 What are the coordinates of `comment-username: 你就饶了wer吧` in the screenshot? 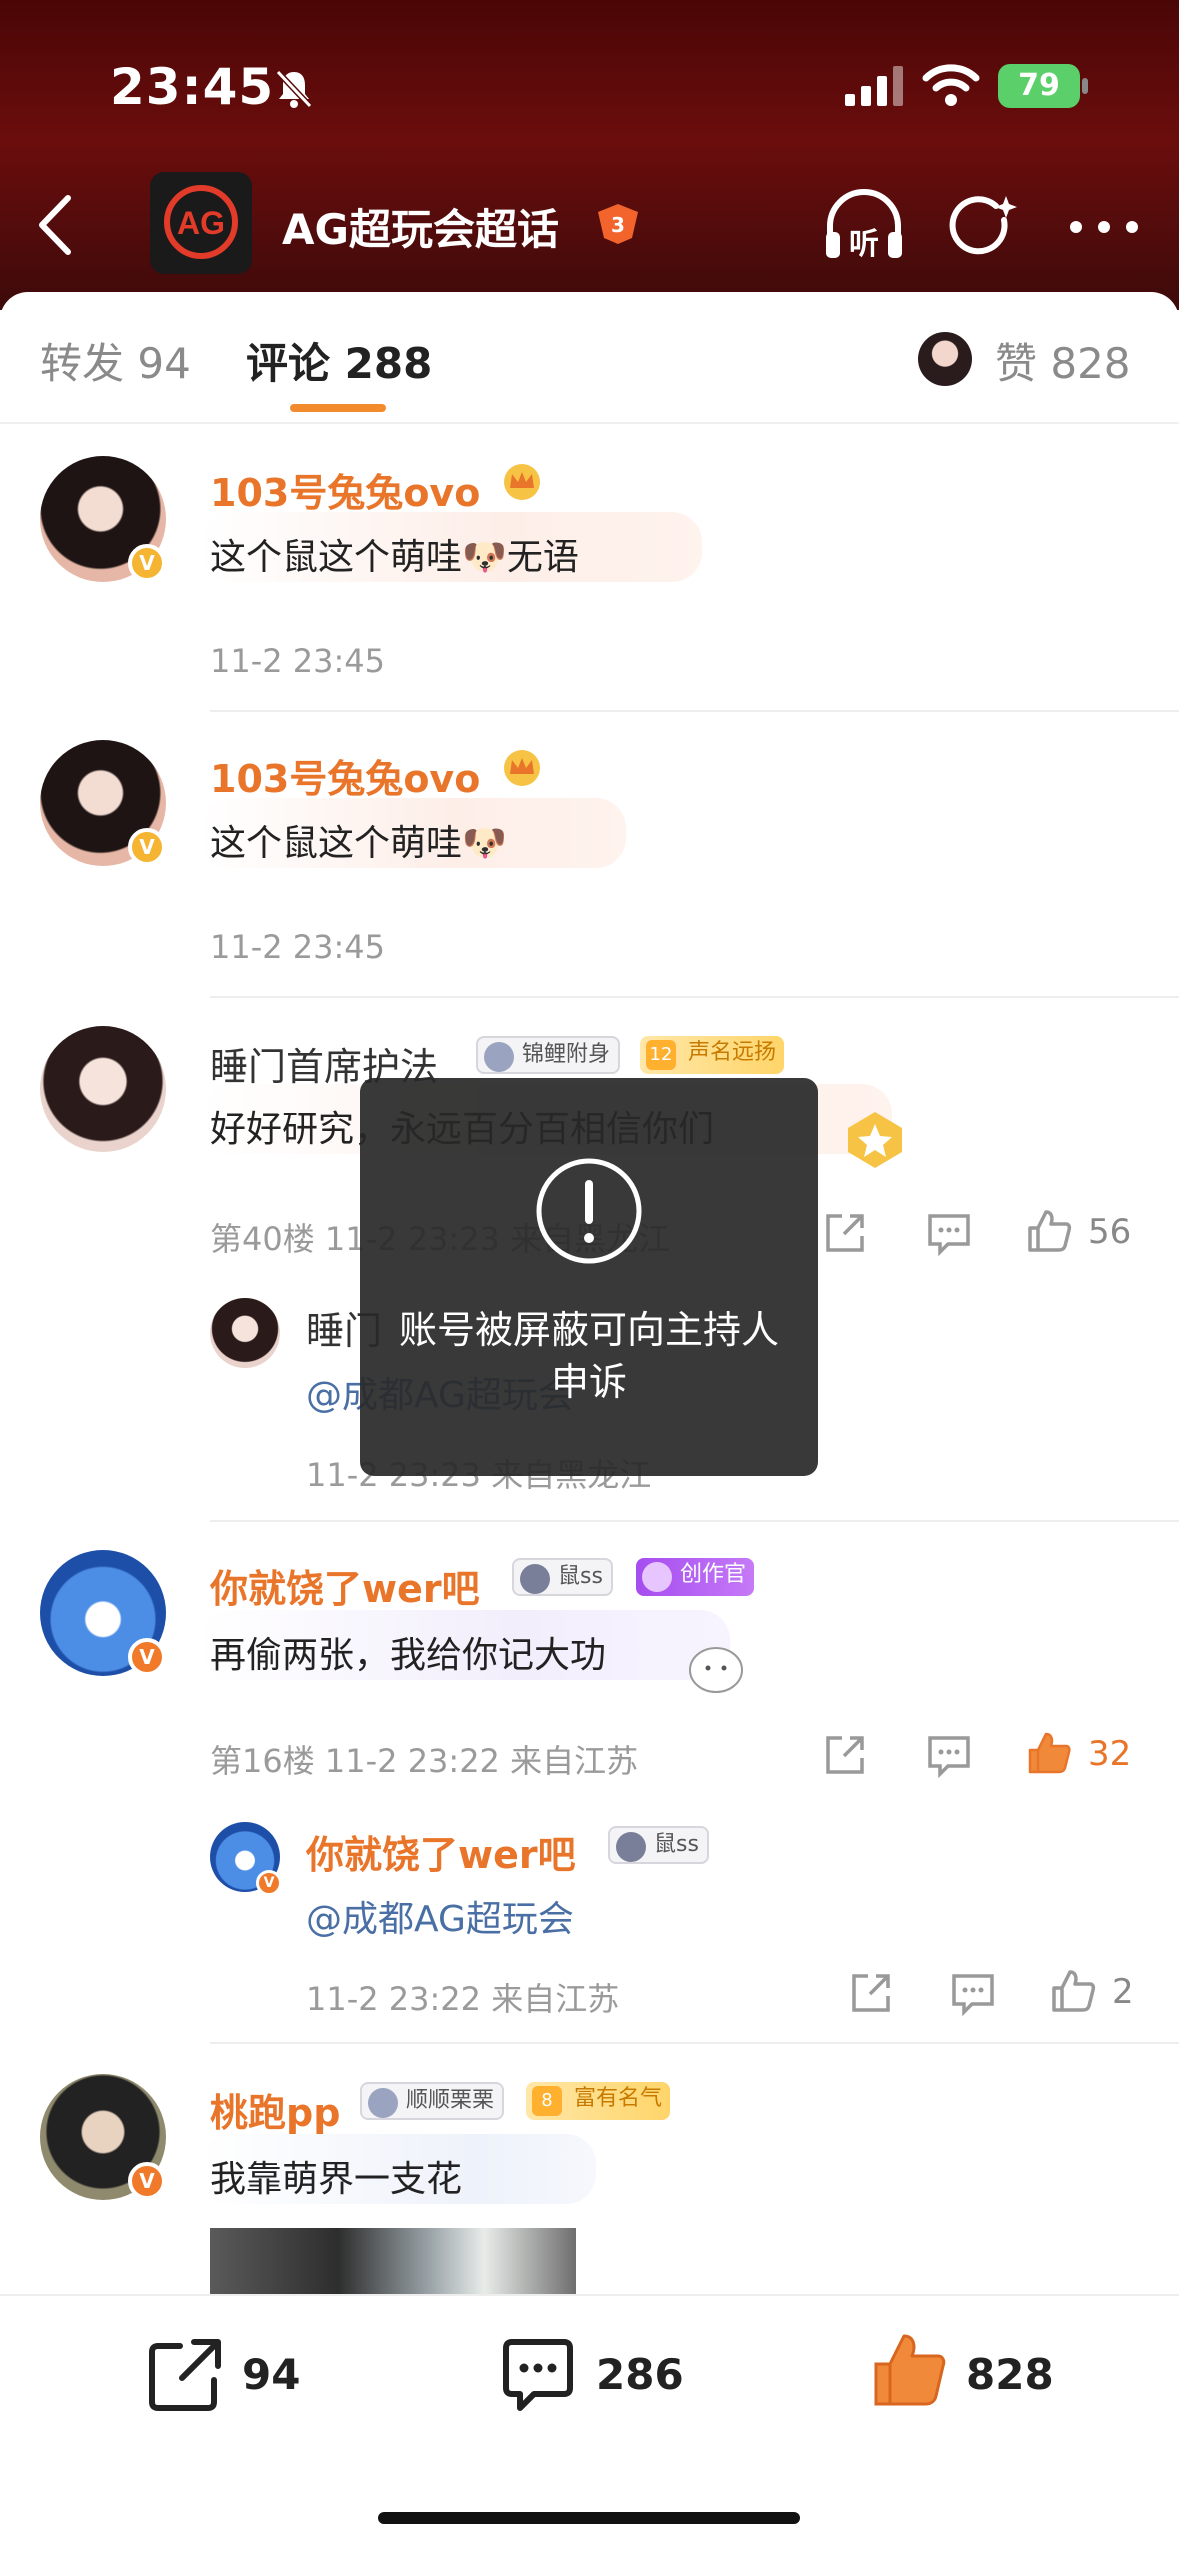 It's located at (345, 1585).